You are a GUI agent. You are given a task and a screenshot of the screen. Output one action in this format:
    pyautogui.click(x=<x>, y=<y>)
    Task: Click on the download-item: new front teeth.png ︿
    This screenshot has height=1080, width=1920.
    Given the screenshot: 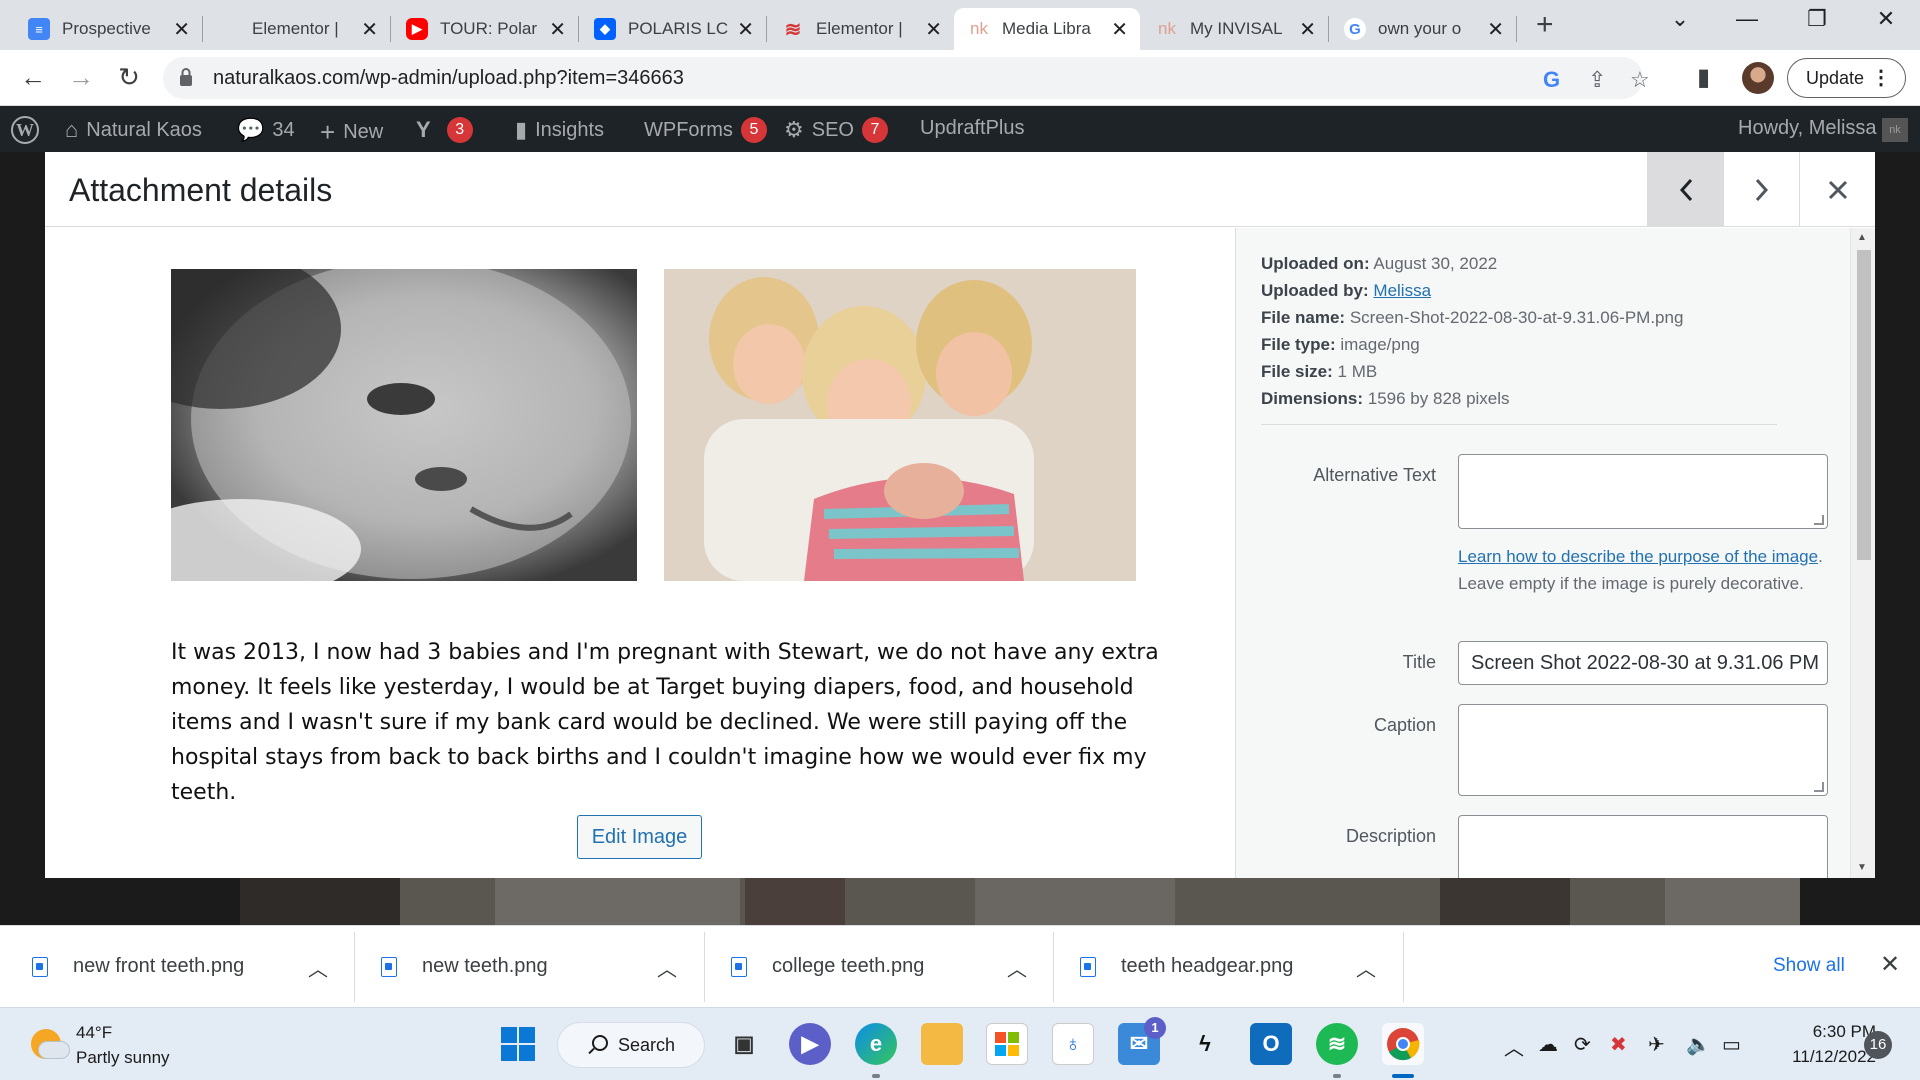 What is the action you would take?
    pyautogui.click(x=175, y=967)
    